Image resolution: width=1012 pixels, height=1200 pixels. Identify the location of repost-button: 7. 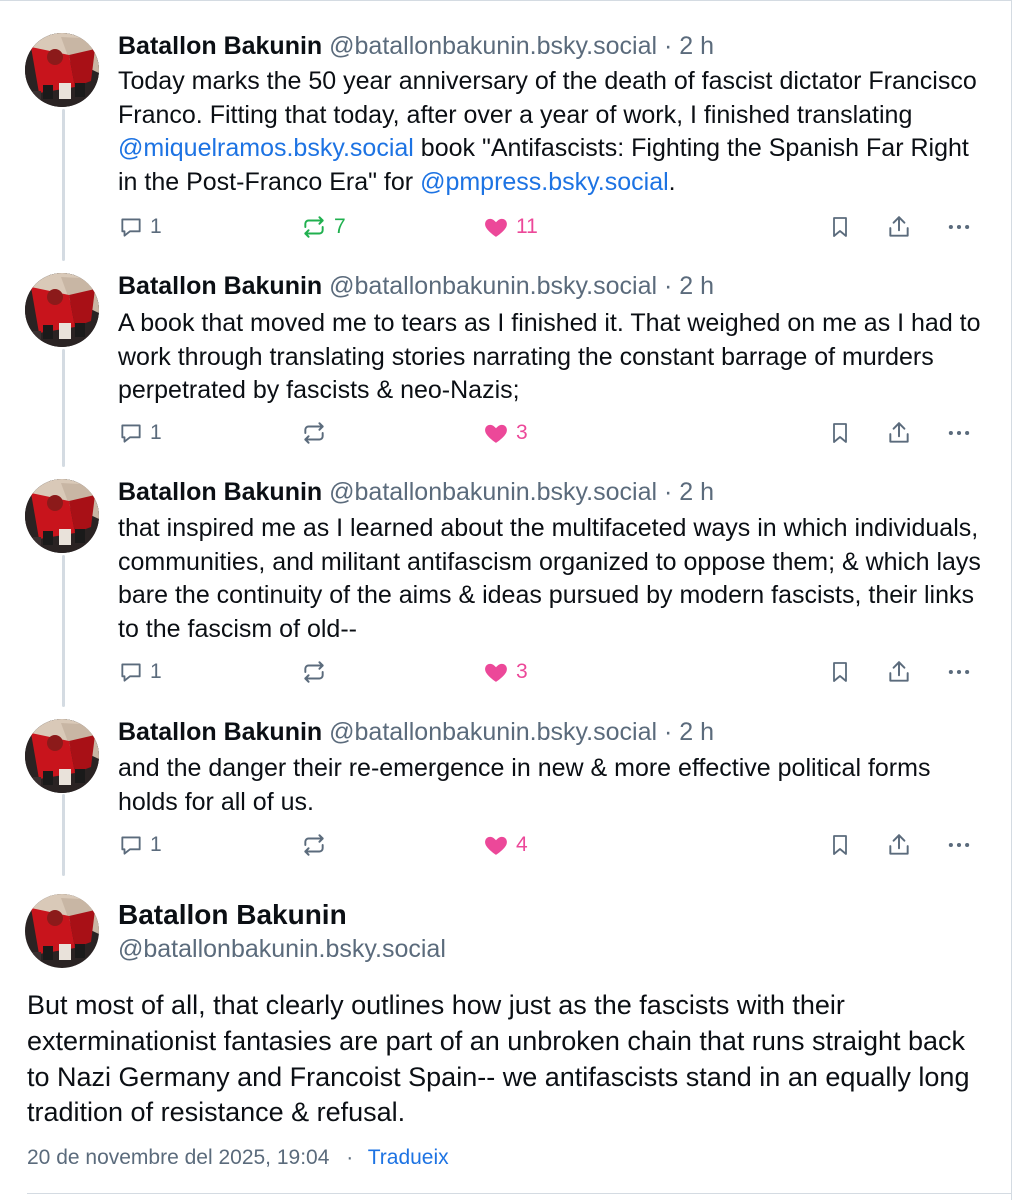
(323, 227).